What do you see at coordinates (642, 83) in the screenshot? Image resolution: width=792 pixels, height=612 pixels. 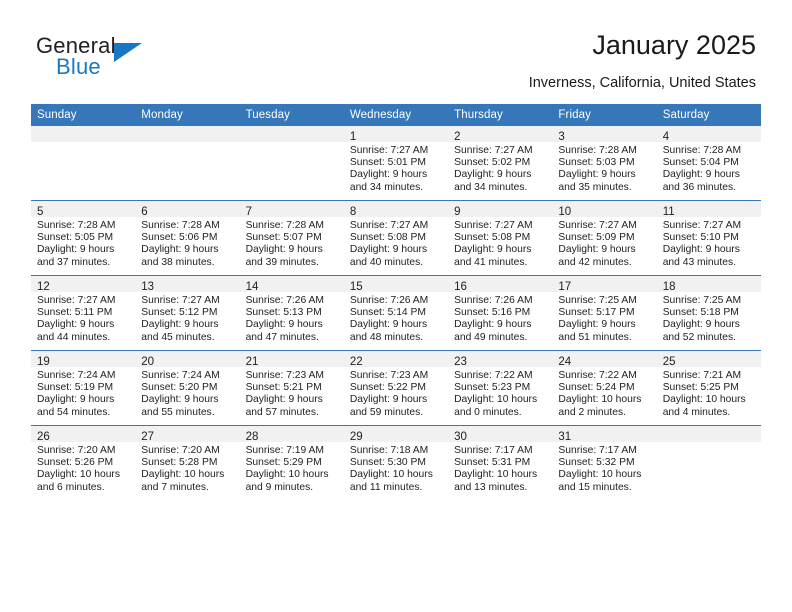 I see `page-subtitle: Inverness, California, United States` at bounding box center [642, 83].